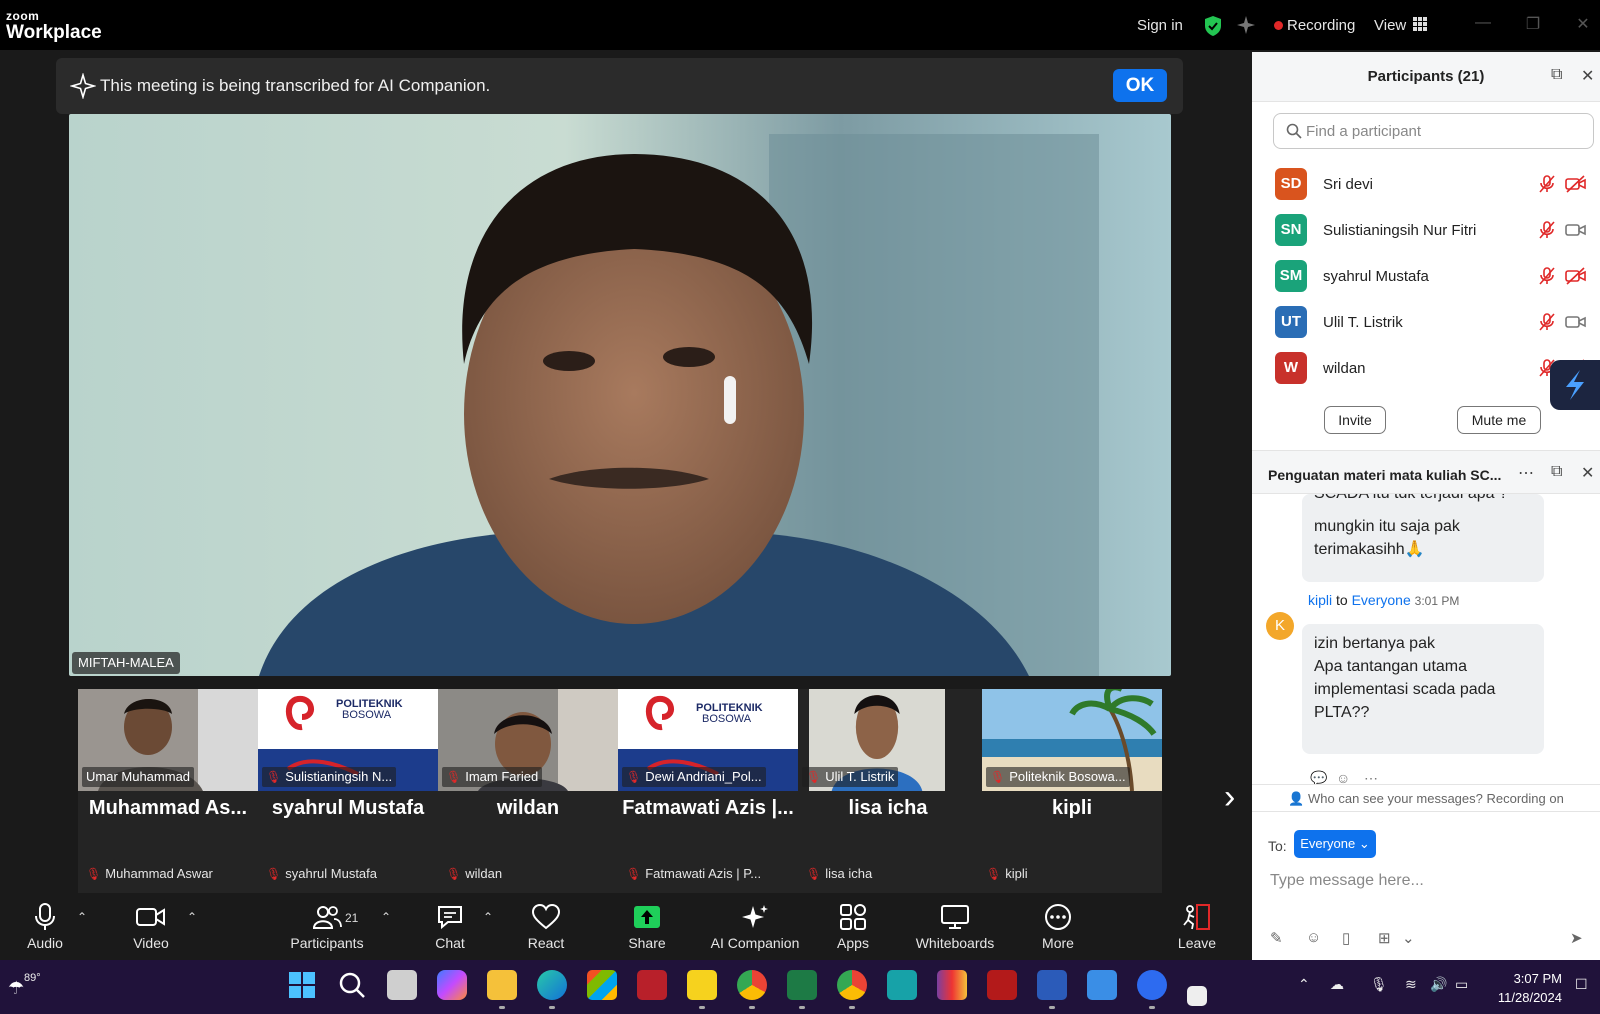 This screenshot has width=1600, height=1014. I want to click on view-grid-icon, so click(1420, 24).